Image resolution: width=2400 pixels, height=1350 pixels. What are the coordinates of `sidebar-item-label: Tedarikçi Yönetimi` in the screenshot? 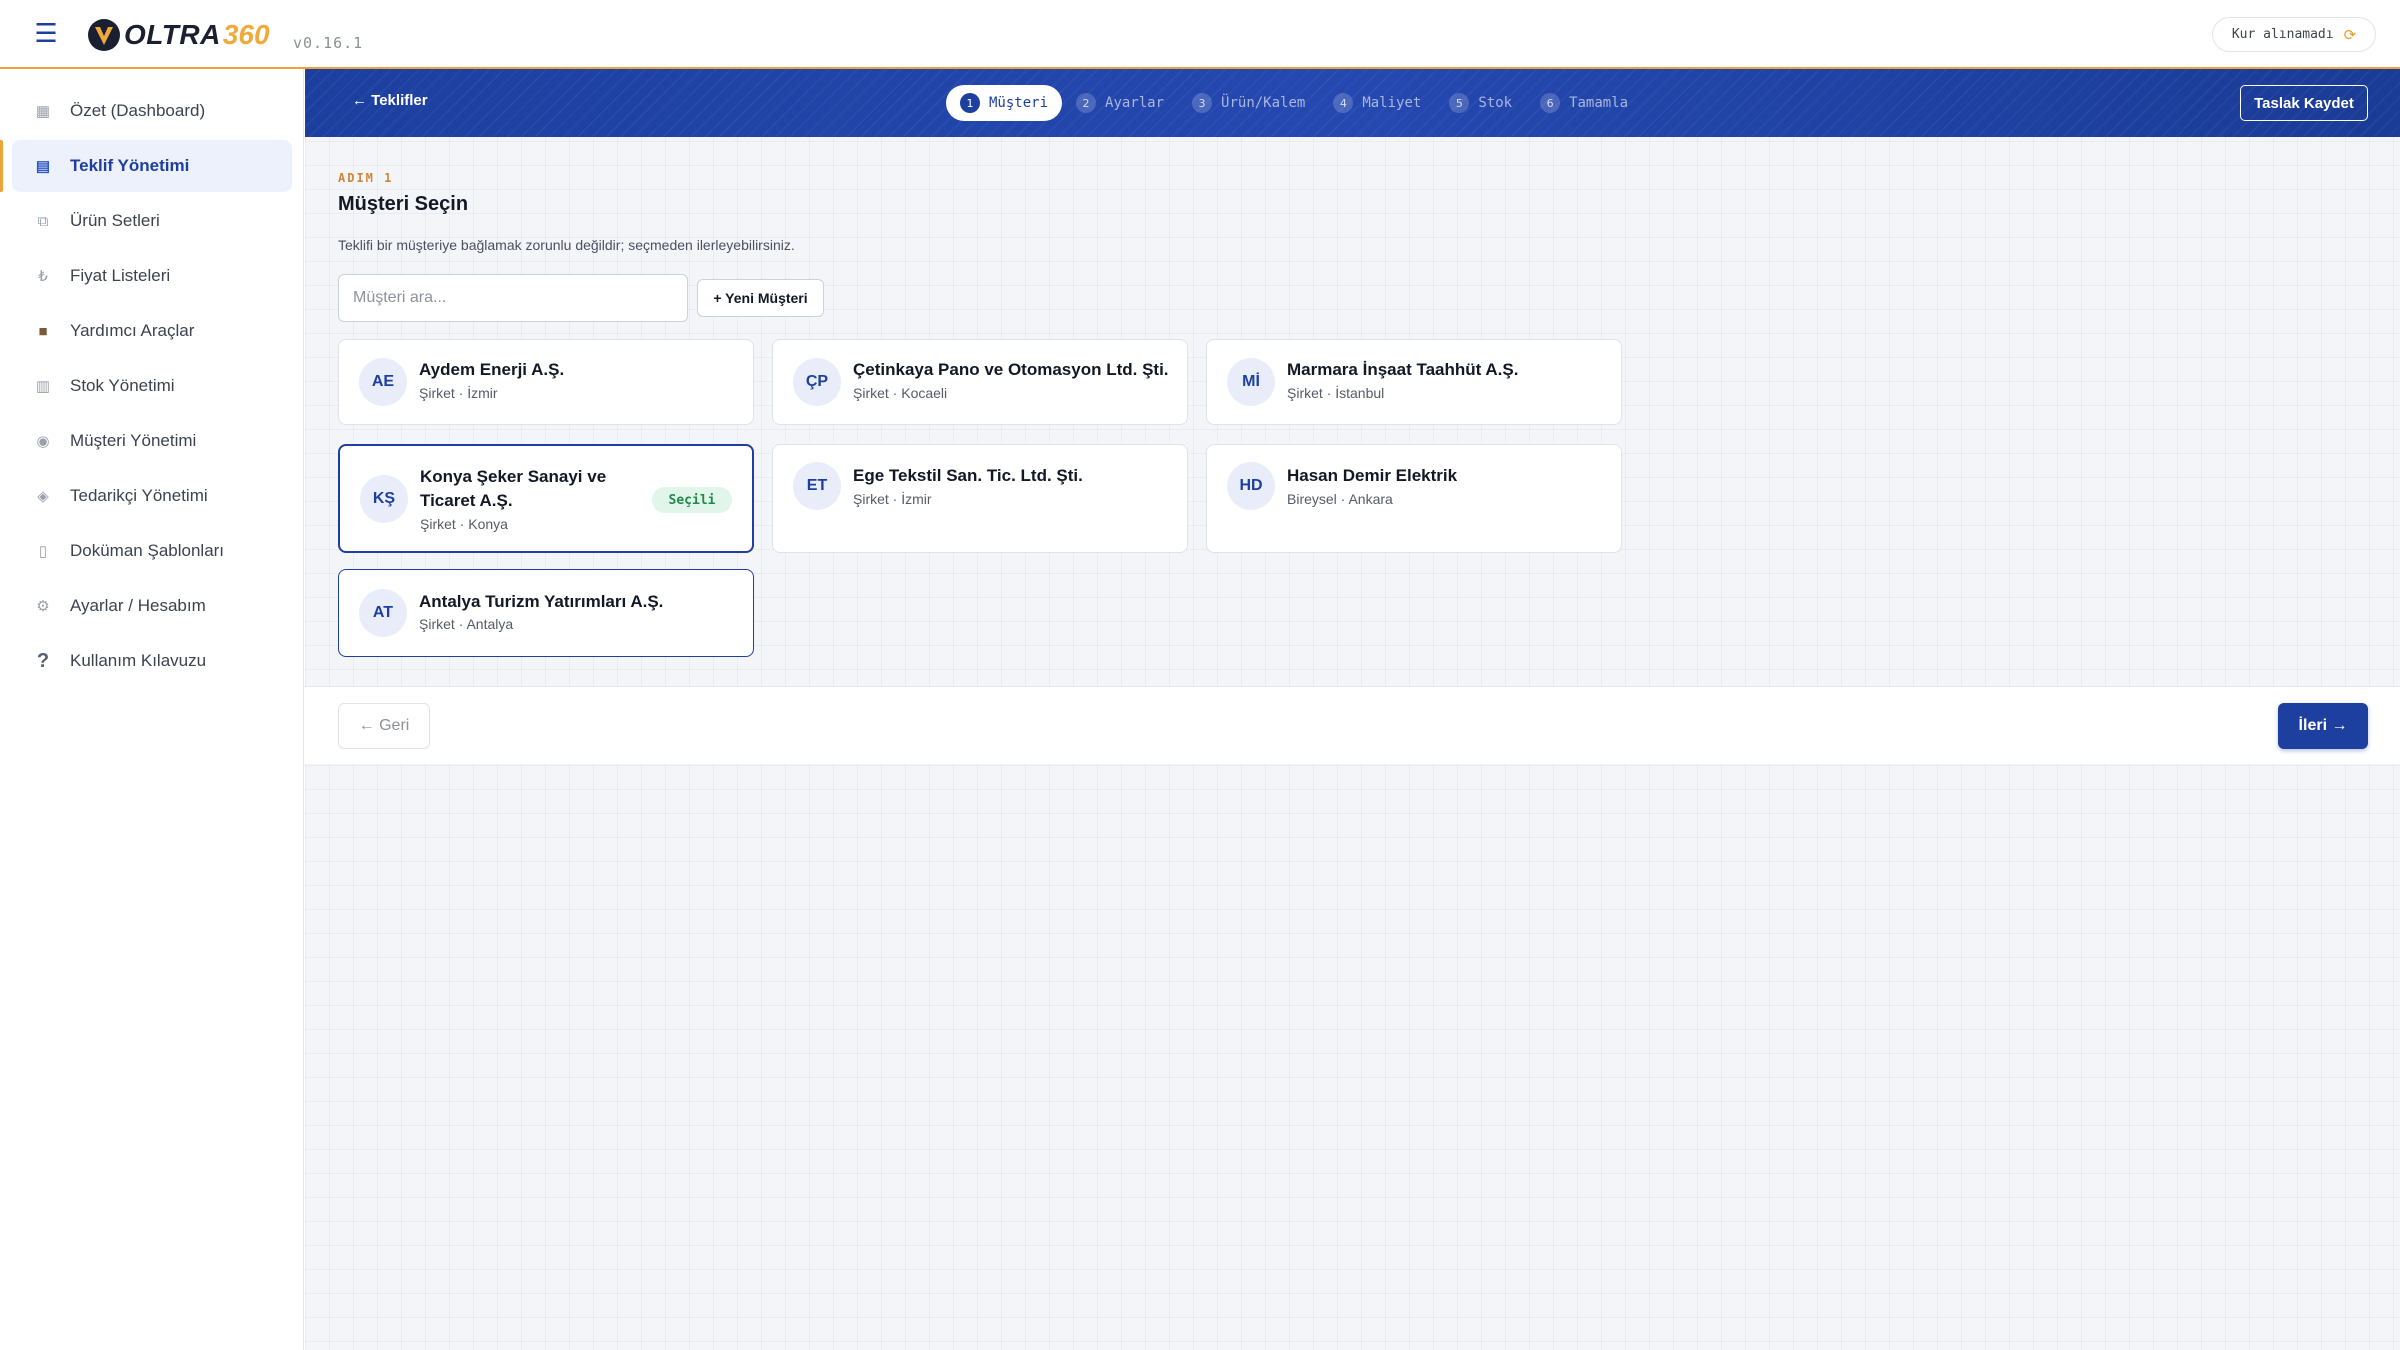 It's located at (139, 495).